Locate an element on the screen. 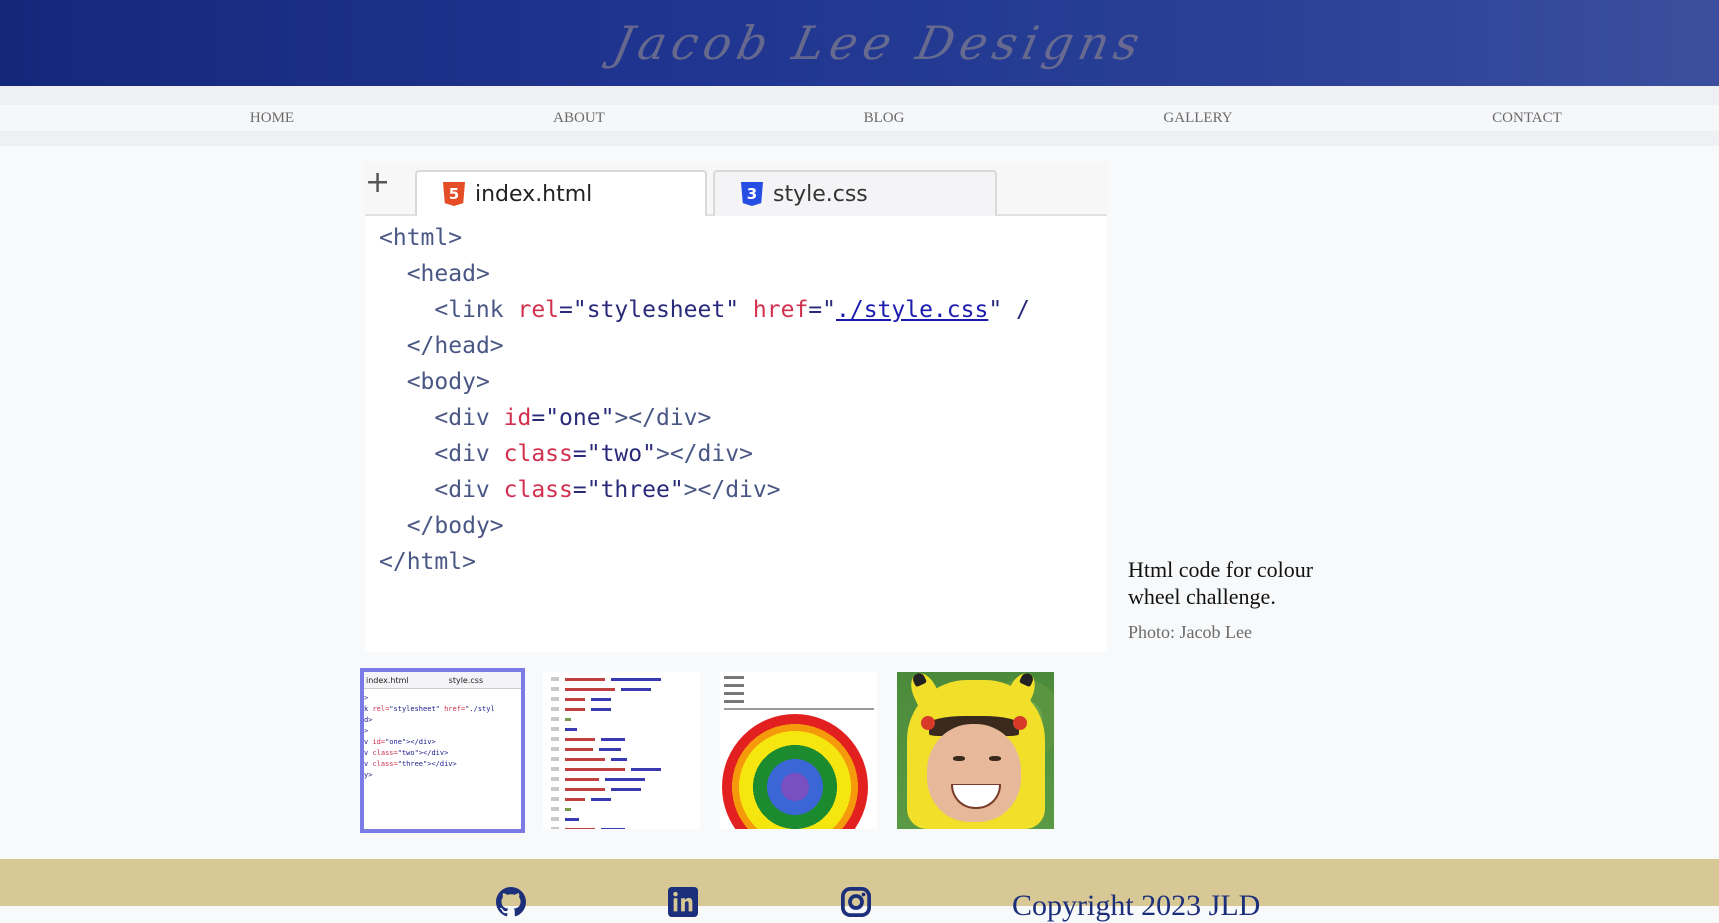 Image resolution: width=1719 pixels, height=923 pixels. code-token: href is located at coordinates (780, 310).